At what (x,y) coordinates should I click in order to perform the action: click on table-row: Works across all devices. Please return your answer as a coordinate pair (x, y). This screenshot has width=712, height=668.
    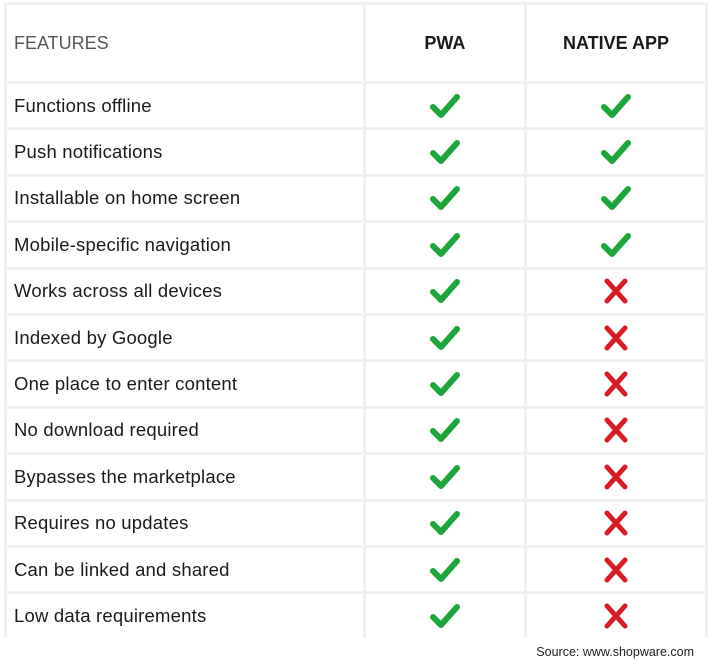
    Looking at the image, I should click on (356, 291).